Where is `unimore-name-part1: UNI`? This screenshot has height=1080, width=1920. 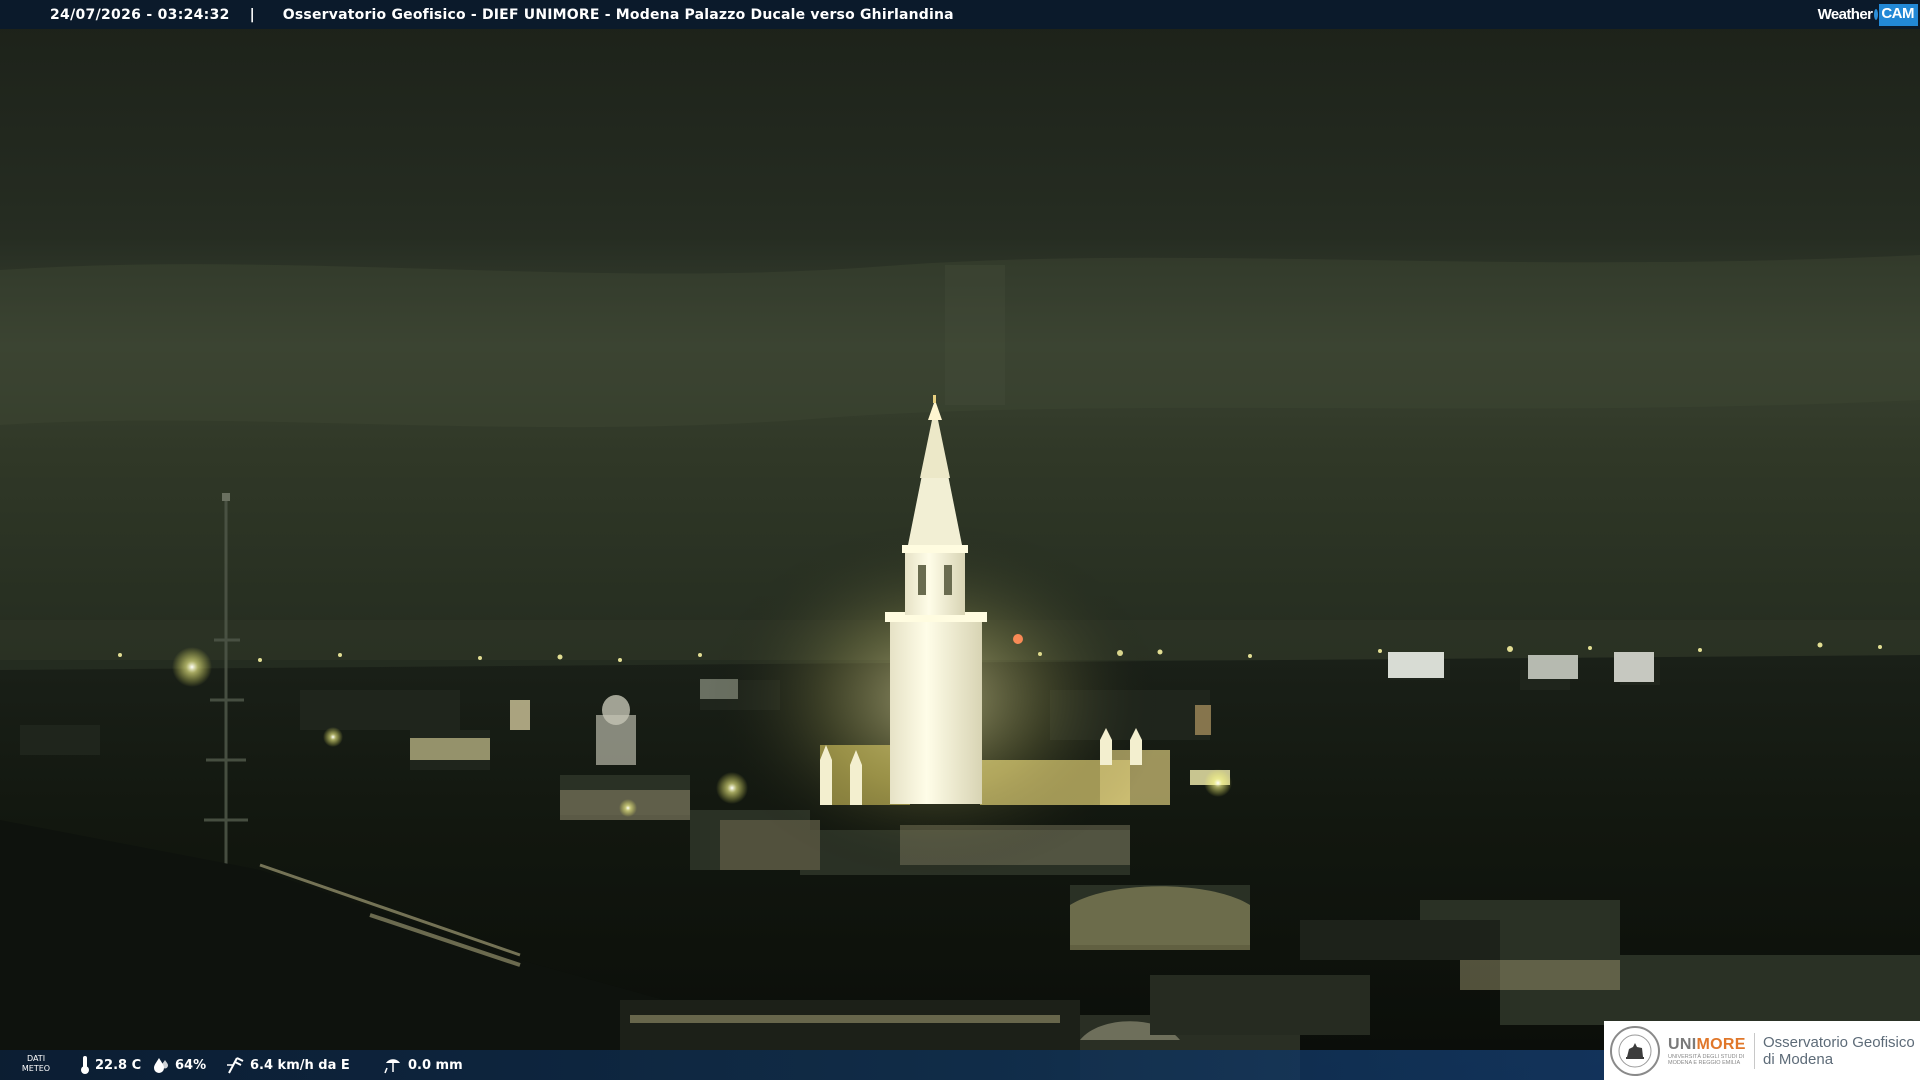 unimore-name-part1: UNI is located at coordinates (1682, 1044).